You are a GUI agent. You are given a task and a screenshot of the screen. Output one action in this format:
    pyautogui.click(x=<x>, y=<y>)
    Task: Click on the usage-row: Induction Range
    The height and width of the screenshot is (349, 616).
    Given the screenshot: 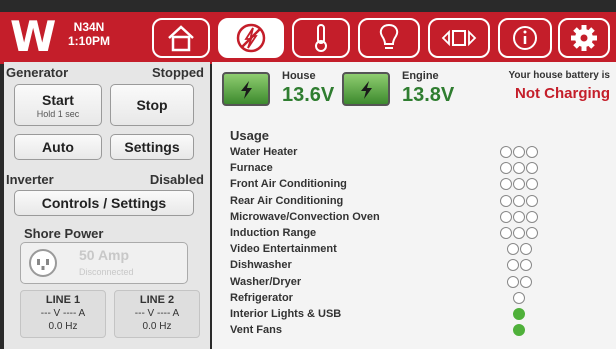 What is the action you would take?
    pyautogui.click(x=420, y=235)
    